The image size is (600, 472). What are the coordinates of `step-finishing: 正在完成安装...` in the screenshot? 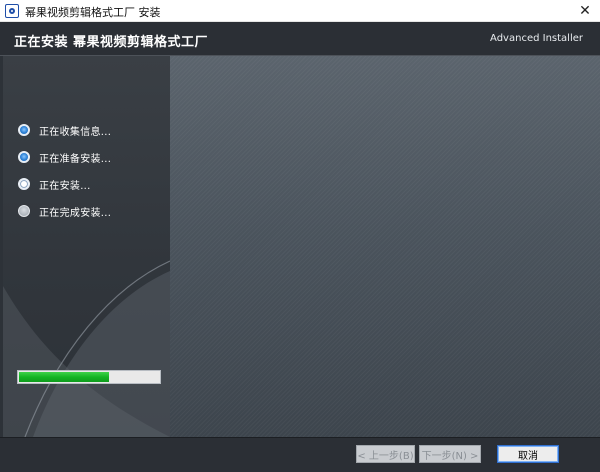 It's located at (64, 211).